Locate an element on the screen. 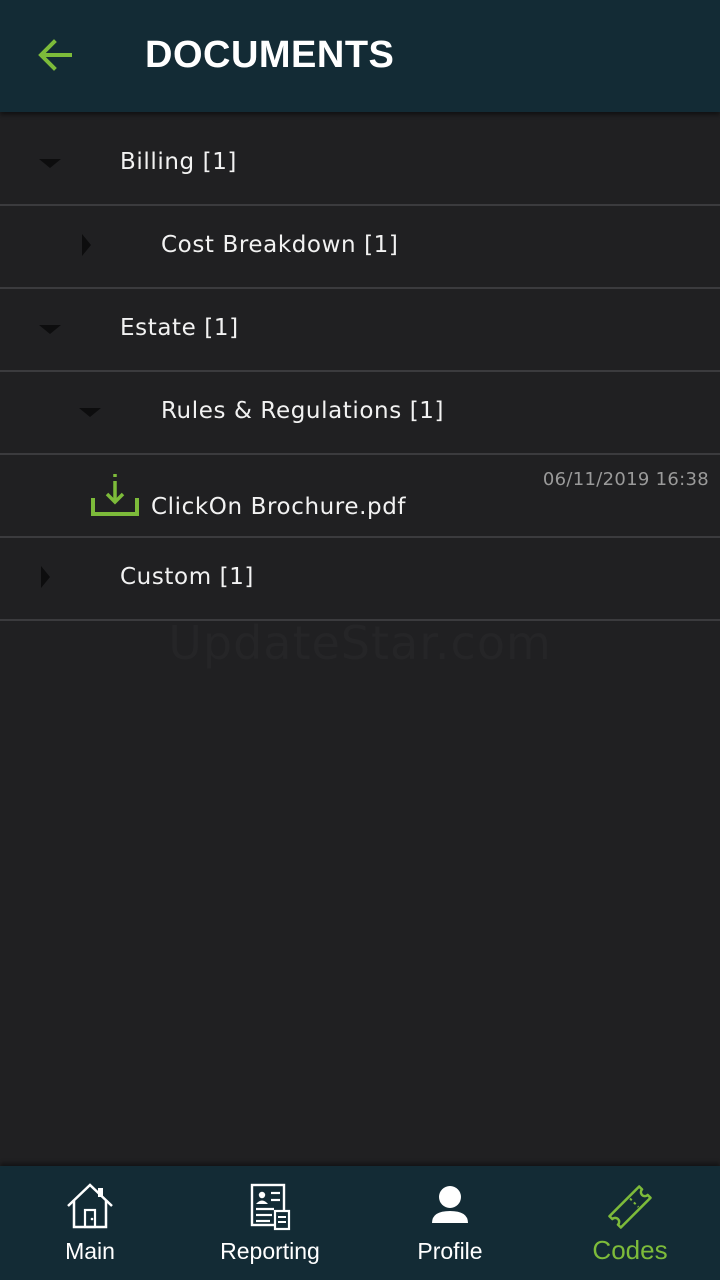 Image resolution: width=720 pixels, height=1280 pixels. tree-file-item: 06/11/2019 16:38 ClickOn Brochure.pdf is located at coordinates (360, 496).